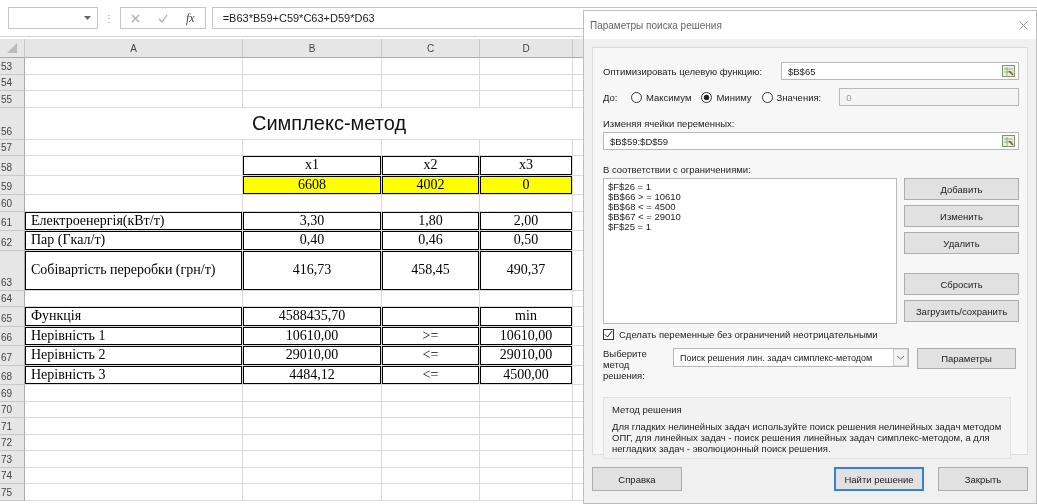  I want to click on table-cell: Пар (Гкал/т), so click(134, 241).